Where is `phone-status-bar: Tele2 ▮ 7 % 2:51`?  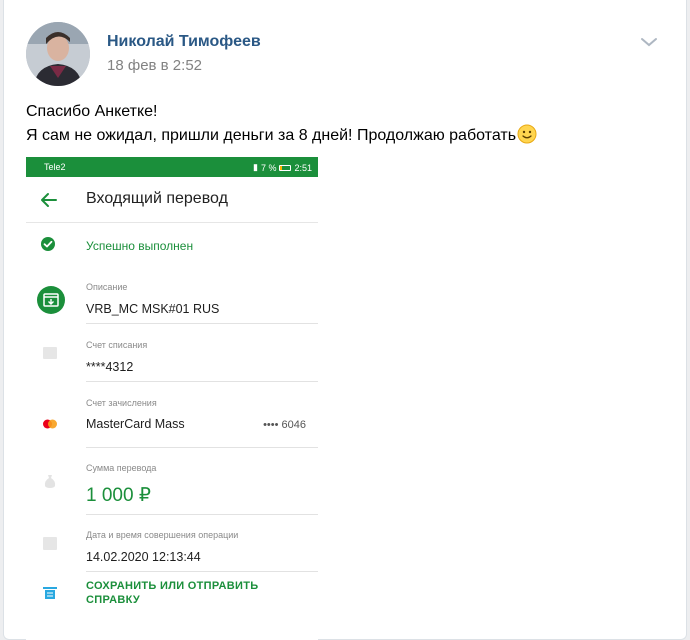
phone-status-bar: Tele2 ▮ 7 % 2:51 is located at coordinates (172, 167).